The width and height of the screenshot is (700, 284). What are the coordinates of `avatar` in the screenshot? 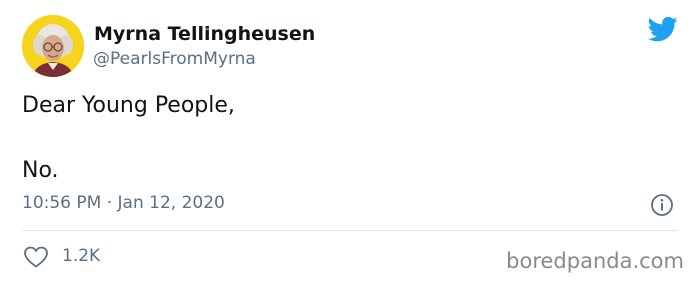 It's located at (53, 46).